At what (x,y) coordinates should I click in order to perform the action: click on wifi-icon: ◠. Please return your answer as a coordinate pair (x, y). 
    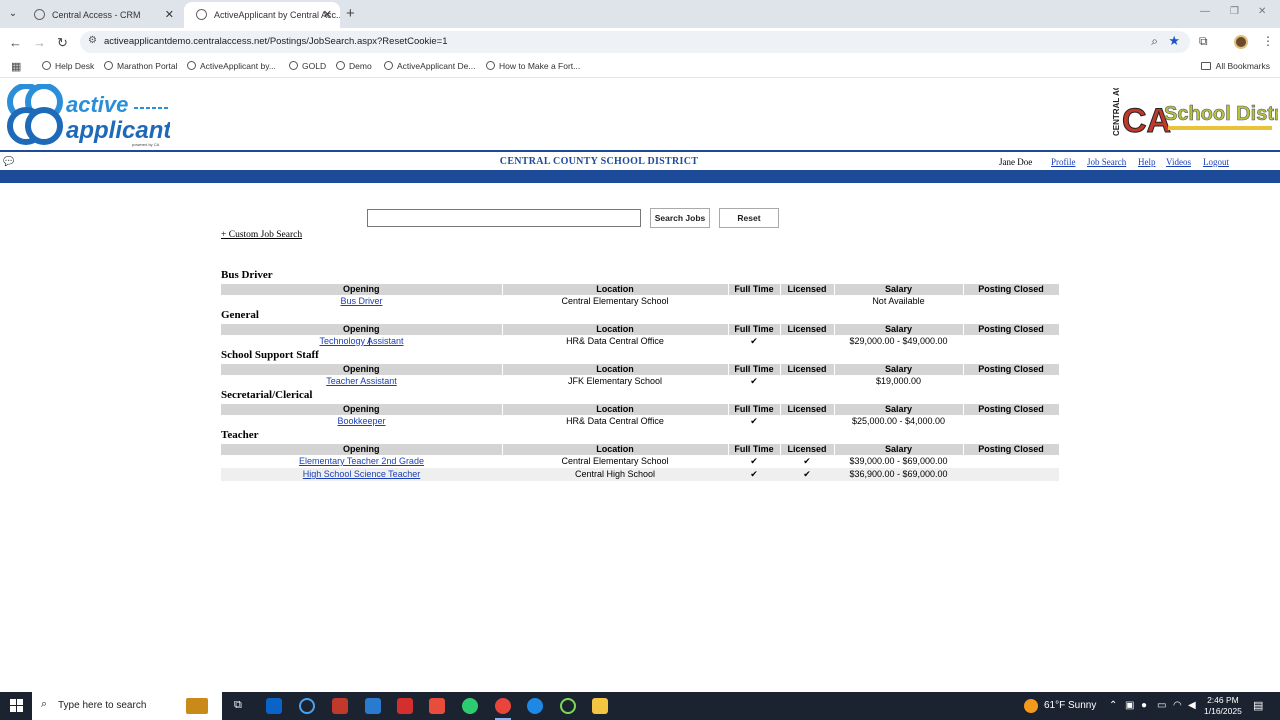
    Looking at the image, I should click on (1177, 705).